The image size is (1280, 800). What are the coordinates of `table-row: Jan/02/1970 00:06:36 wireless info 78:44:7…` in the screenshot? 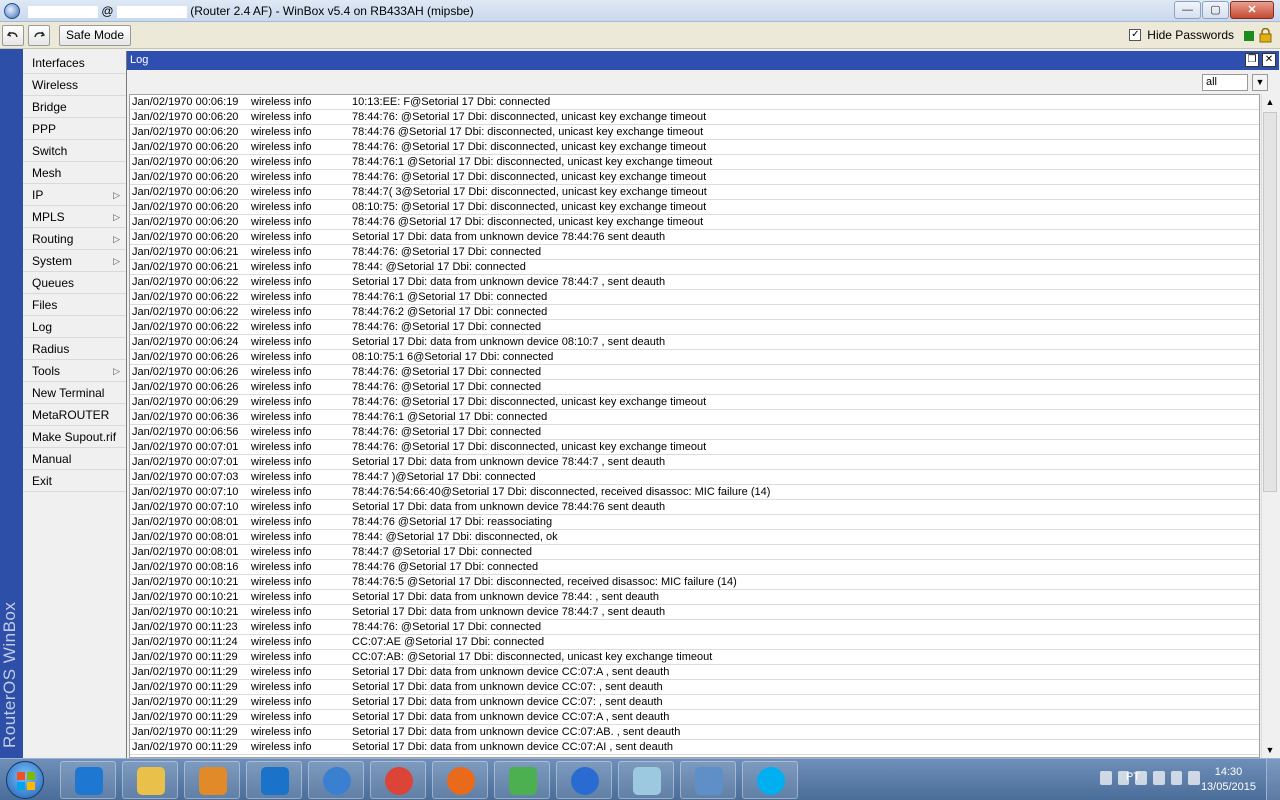 It's located at (694, 417).